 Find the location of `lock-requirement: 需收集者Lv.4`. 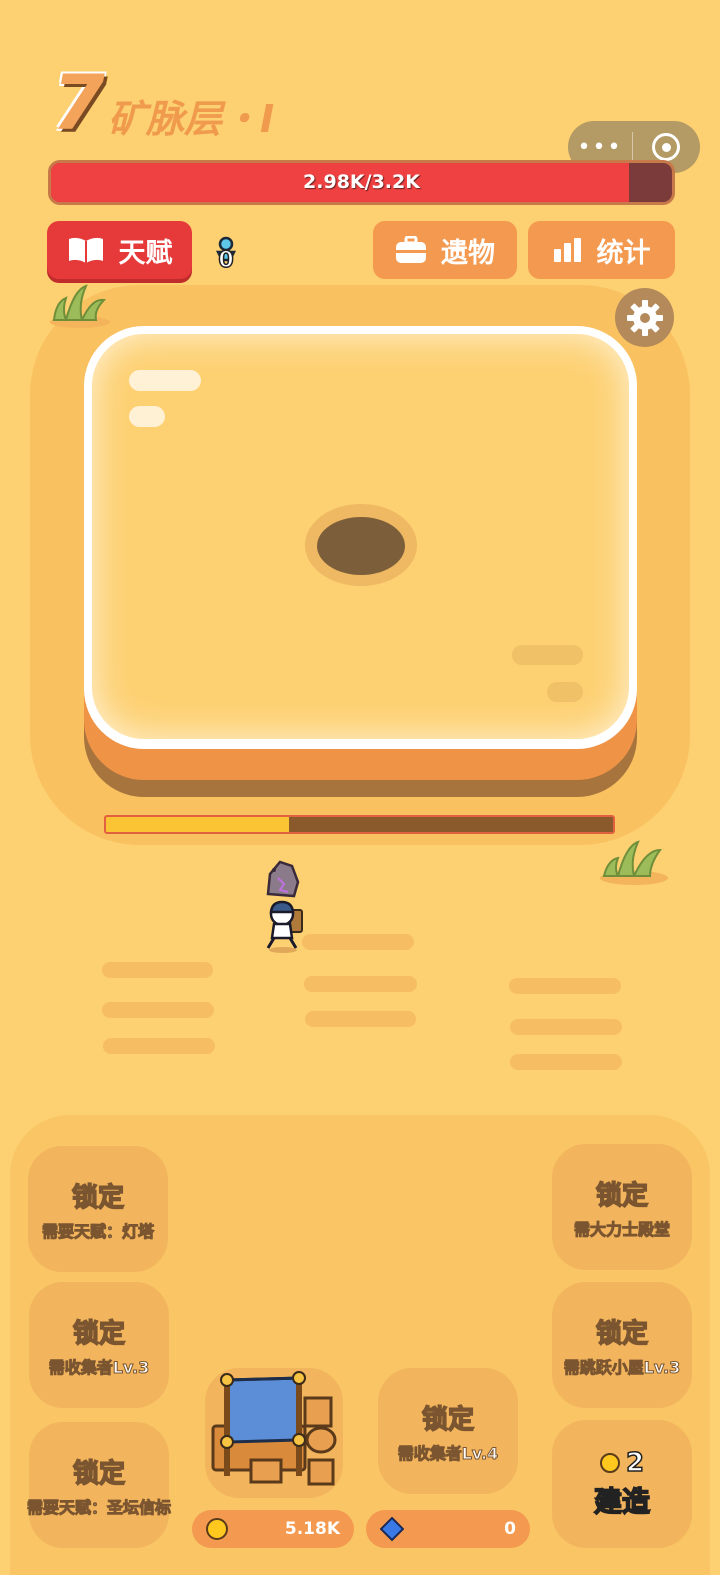

lock-requirement: 需收集者Lv.4 is located at coordinates (448, 1453).